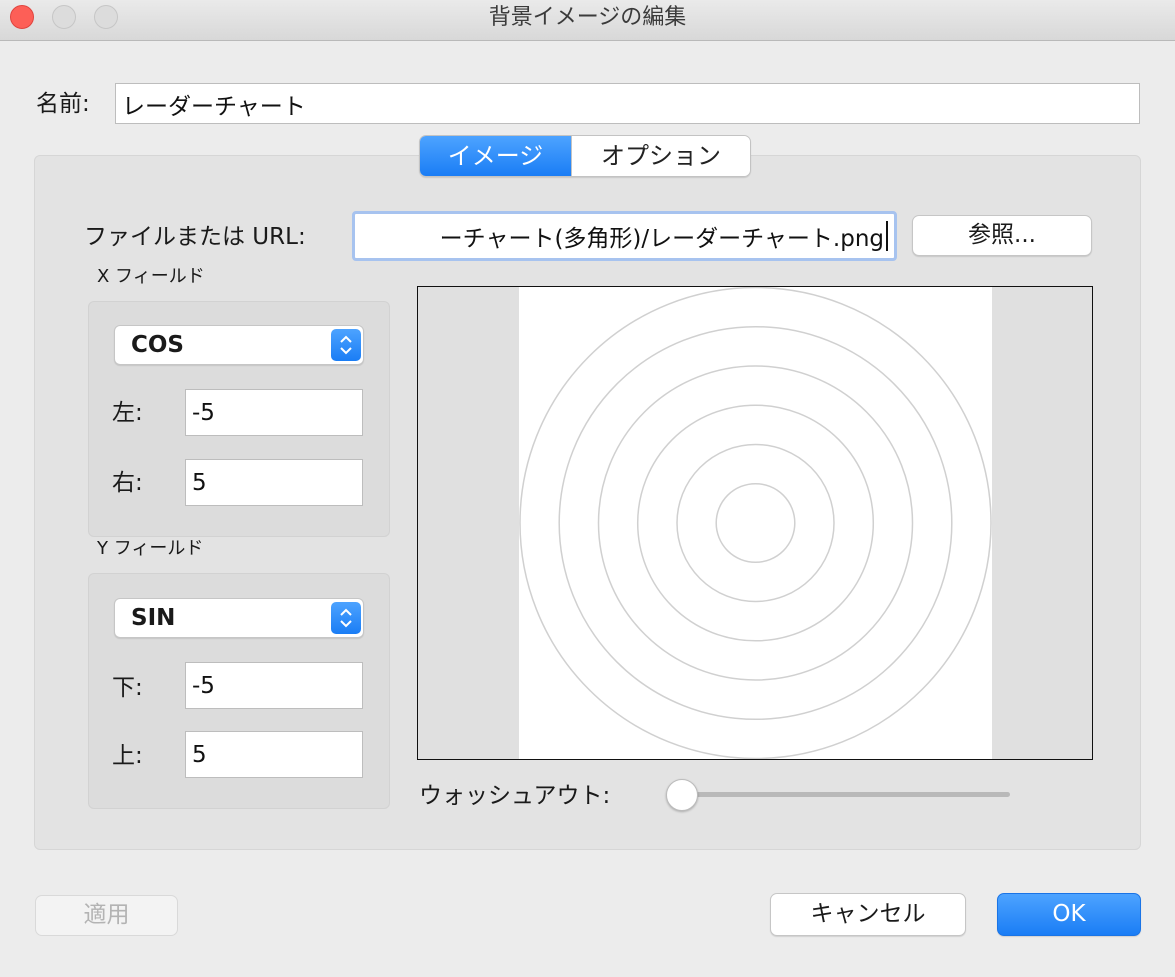 The width and height of the screenshot is (1175, 977). I want to click on name-label: 名前:, so click(63, 104).